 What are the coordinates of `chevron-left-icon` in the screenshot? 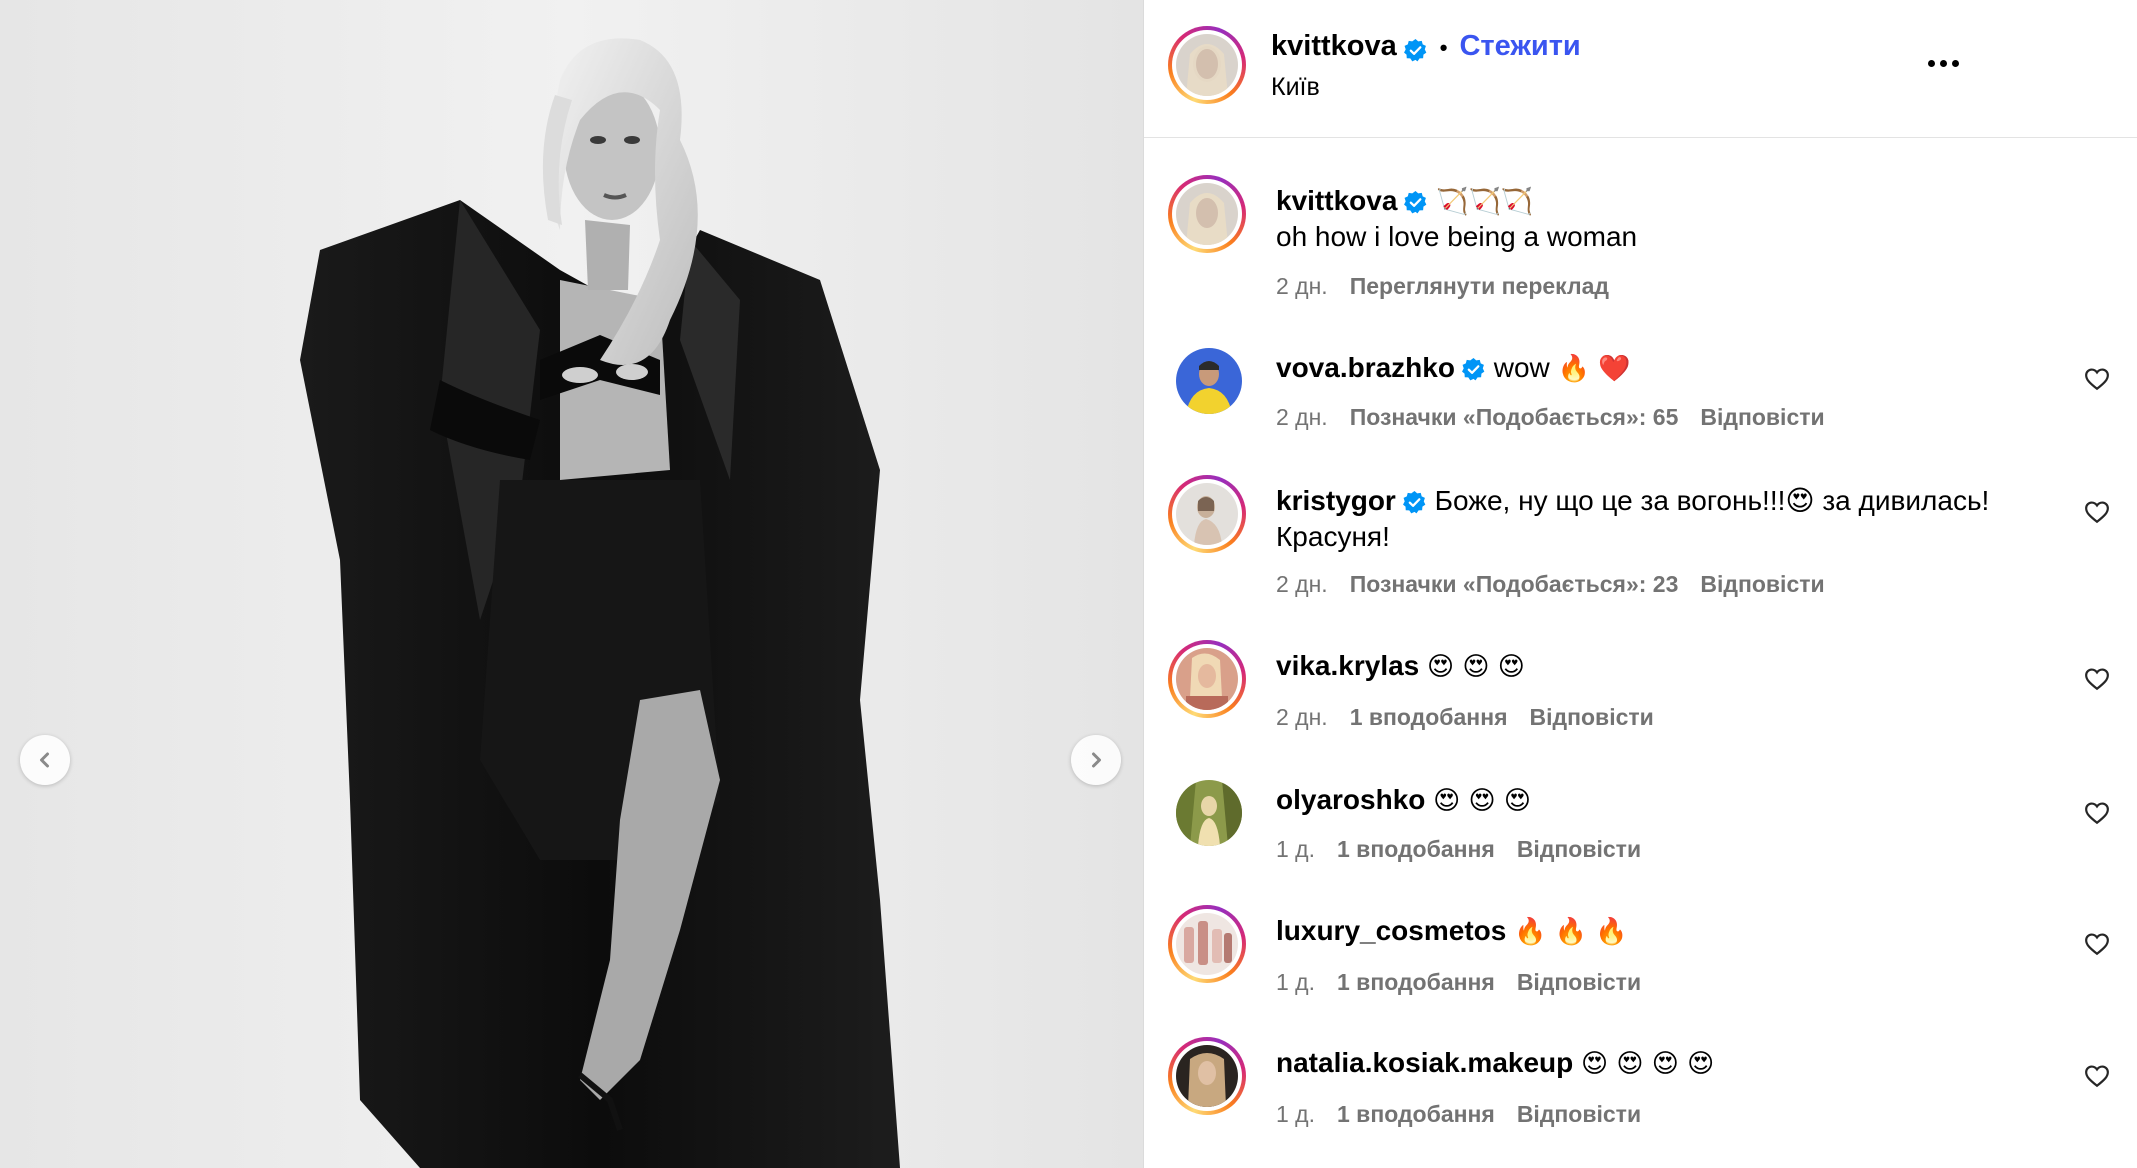 It's located at (44, 760).